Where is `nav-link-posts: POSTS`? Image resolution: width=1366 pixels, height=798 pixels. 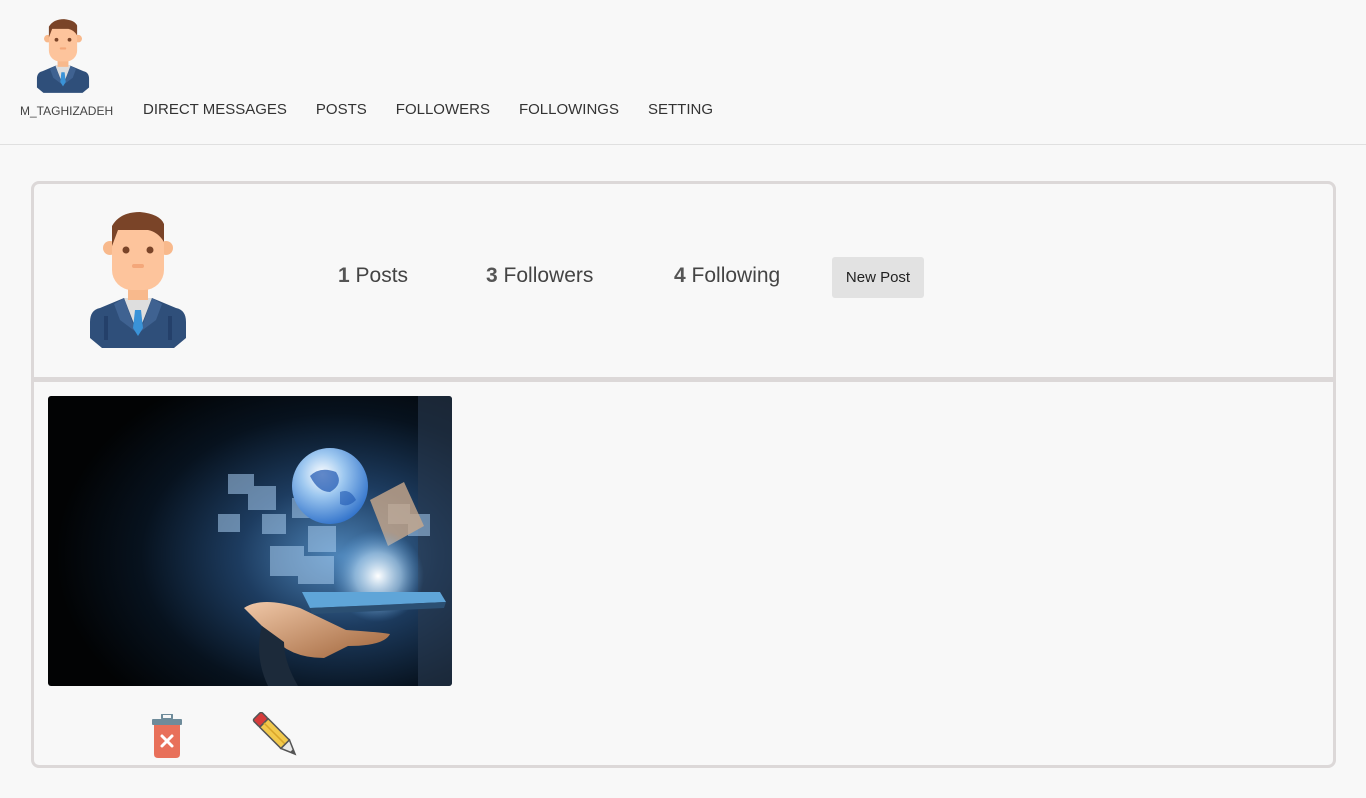
nav-link-posts: POSTS is located at coordinates (341, 109).